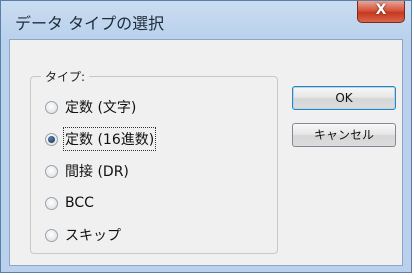 This screenshot has width=414, height=275. I want to click on radio-label: スキップ, so click(93, 236).